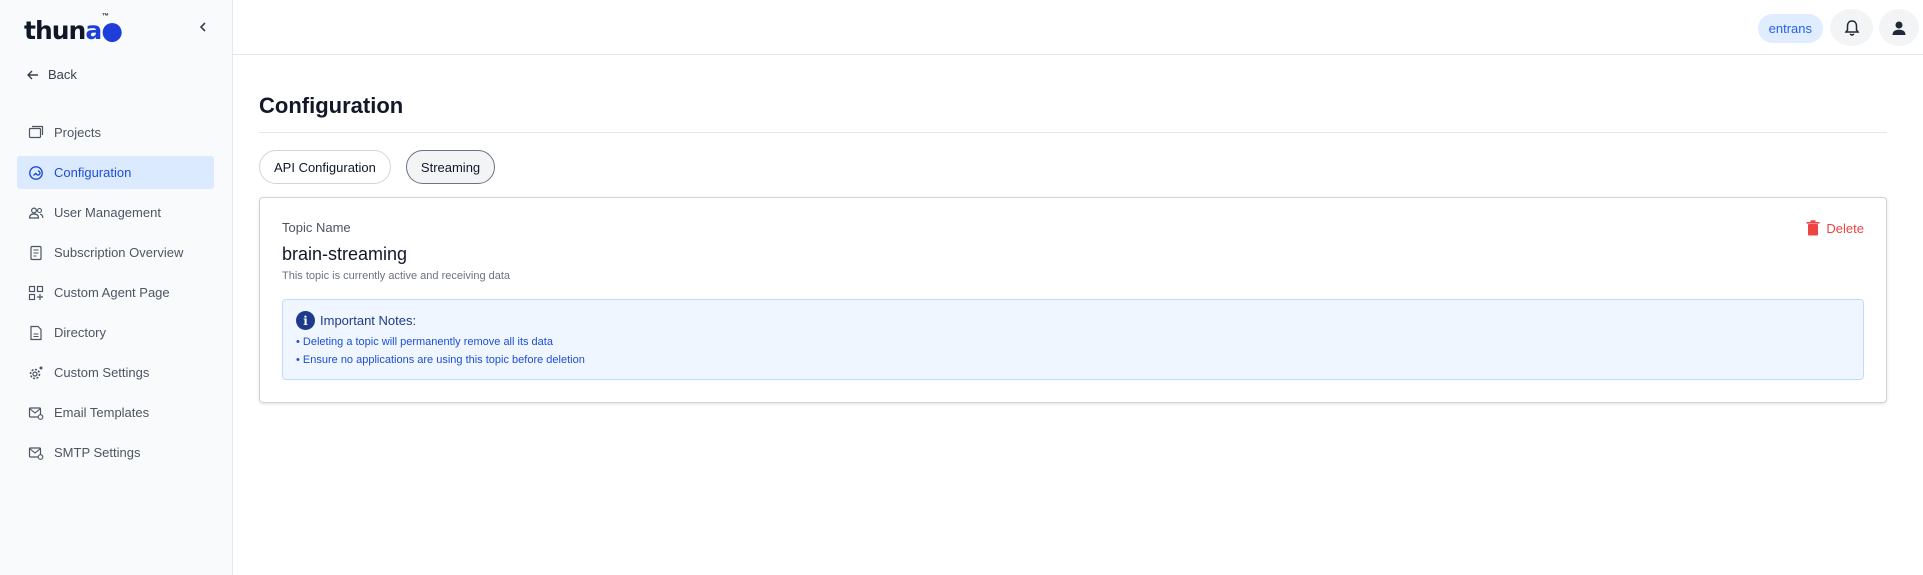 The width and height of the screenshot is (1923, 575). What do you see at coordinates (450, 167) in the screenshot?
I see `tab-streaming: Streaming` at bounding box center [450, 167].